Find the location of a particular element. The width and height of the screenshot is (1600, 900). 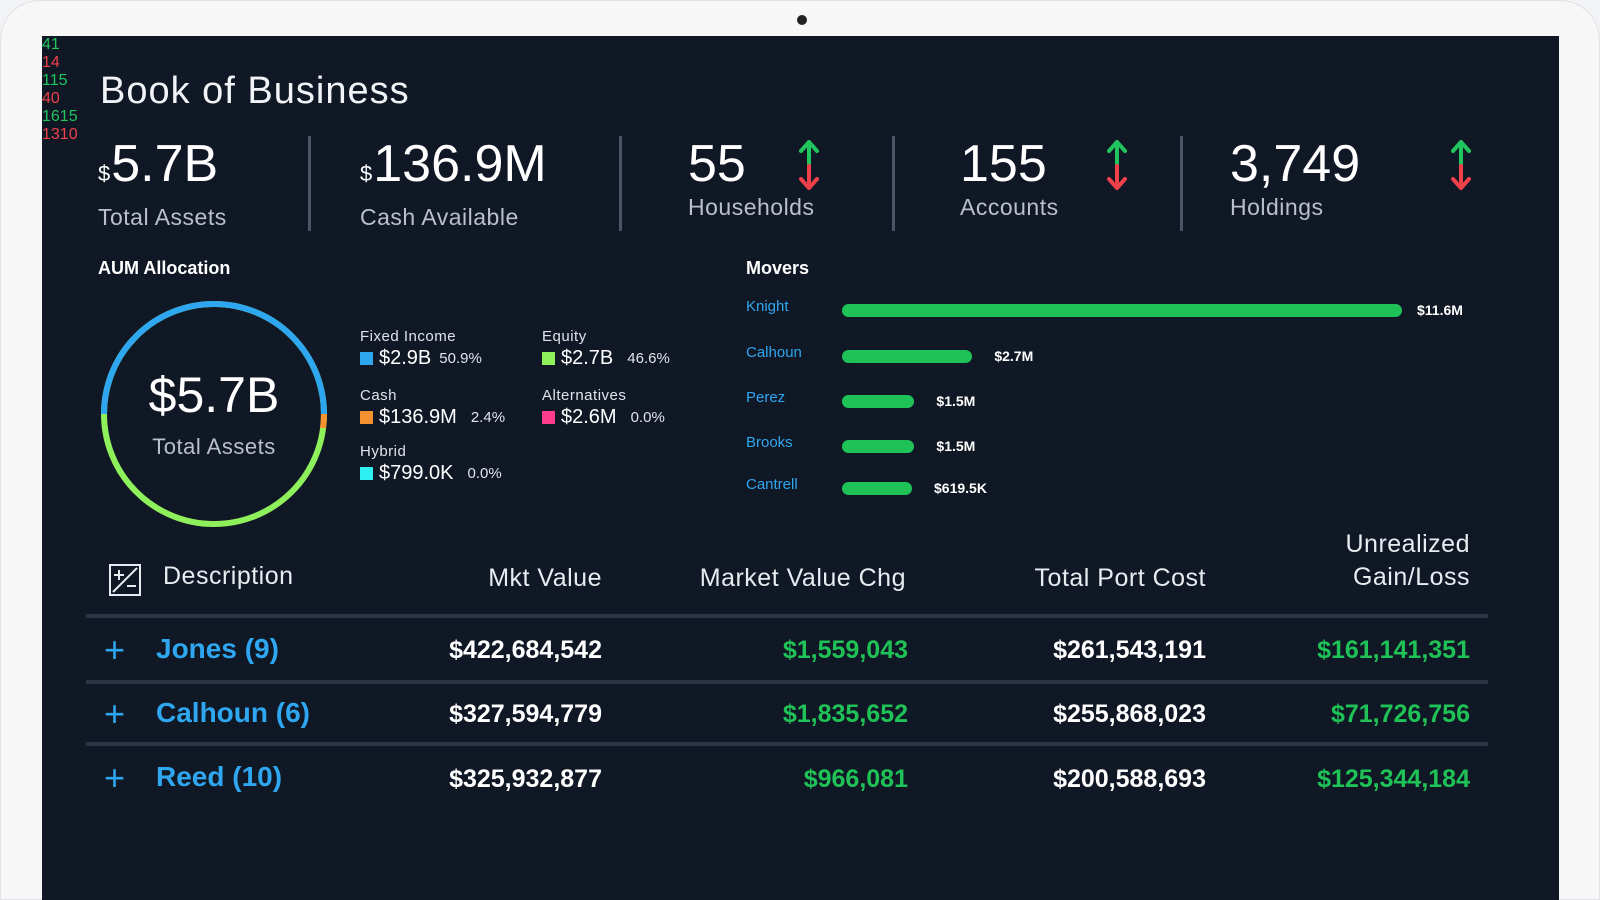

cell-ugl: $125,344,184 is located at coordinates (1393, 779).